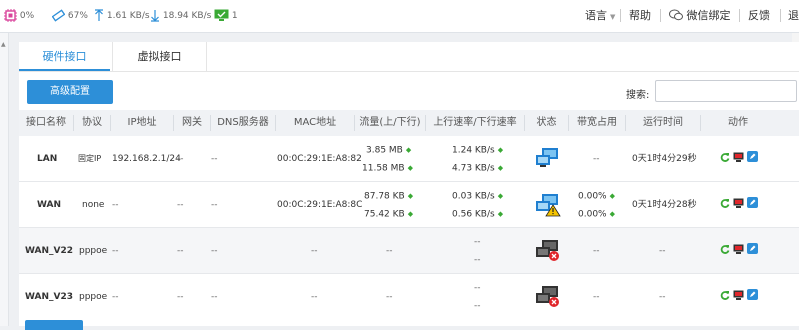  What do you see at coordinates (384, 150) in the screenshot?
I see `traffic-up-value: 3.85 MB` at bounding box center [384, 150].